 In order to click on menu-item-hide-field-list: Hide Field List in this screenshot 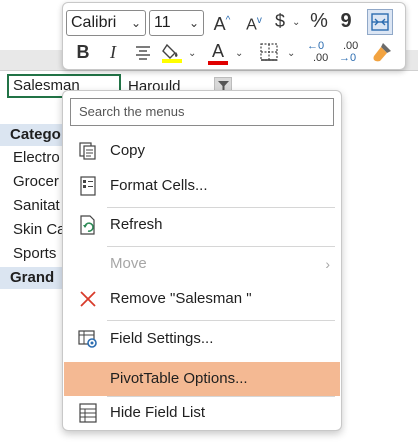, I will do `click(202, 413)`.